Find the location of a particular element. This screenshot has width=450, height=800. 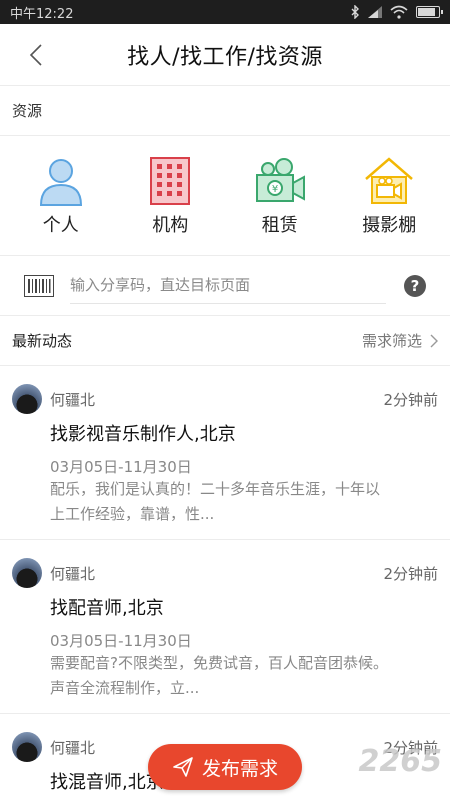

bluetooth-icon is located at coordinates (355, 12).